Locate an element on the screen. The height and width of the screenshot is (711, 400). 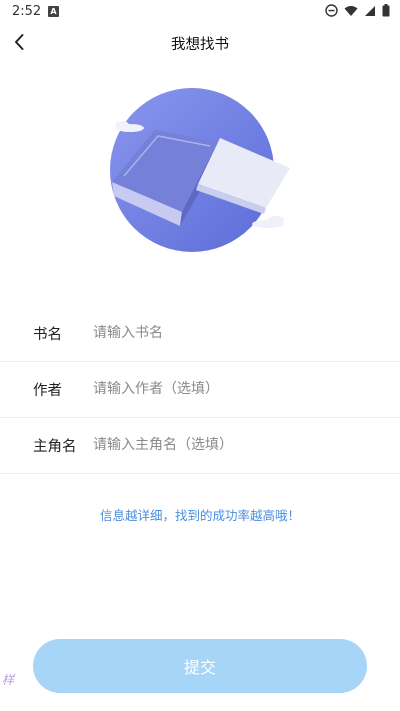
book-title-row: 书名 is located at coordinates (200, 334).